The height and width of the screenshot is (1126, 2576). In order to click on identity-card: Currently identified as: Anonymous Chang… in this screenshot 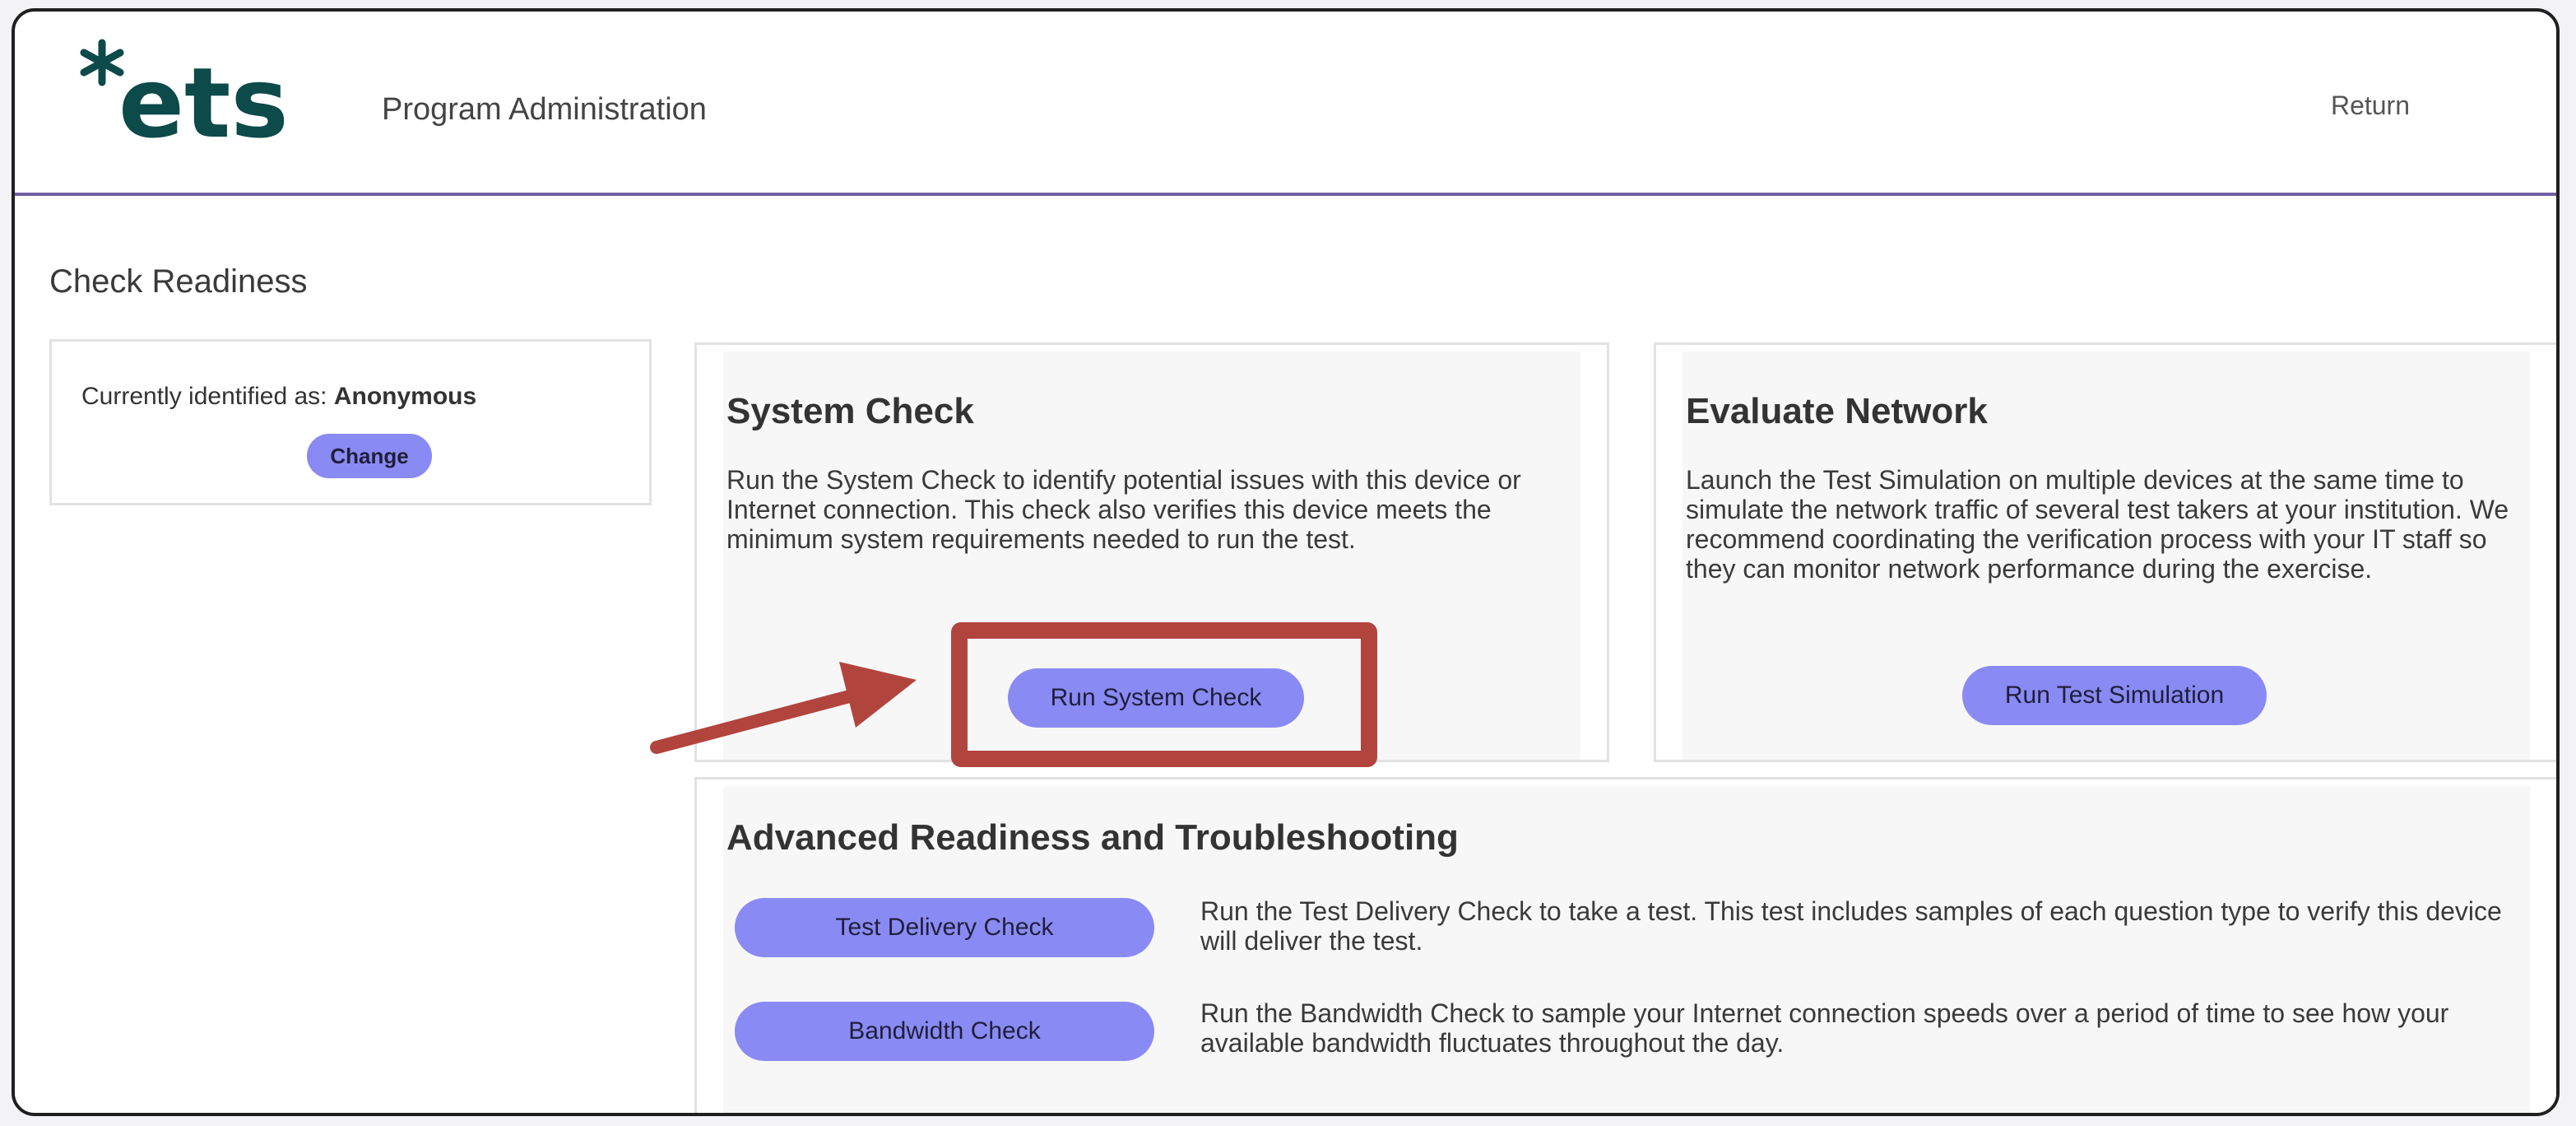, I will do `click(350, 422)`.